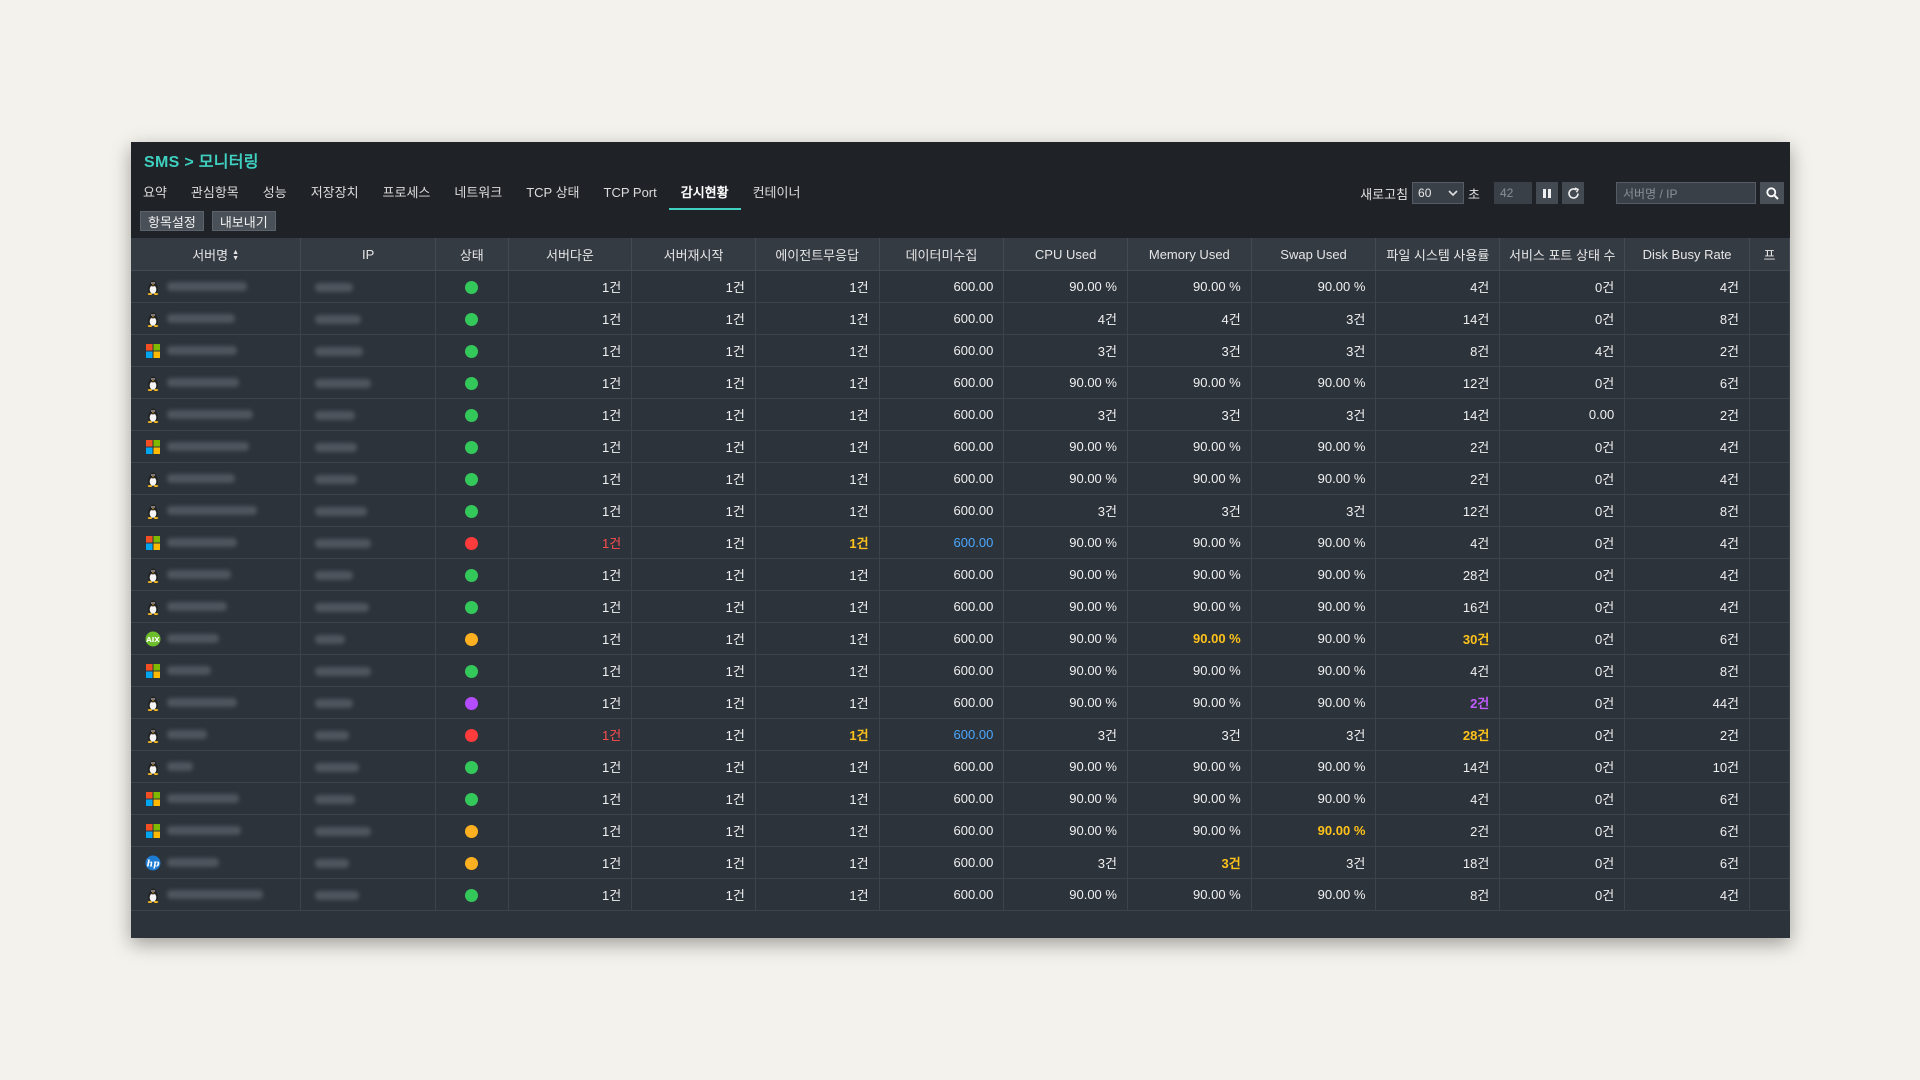  What do you see at coordinates (570, 254) in the screenshot?
I see `column-header: 서버다운` at bounding box center [570, 254].